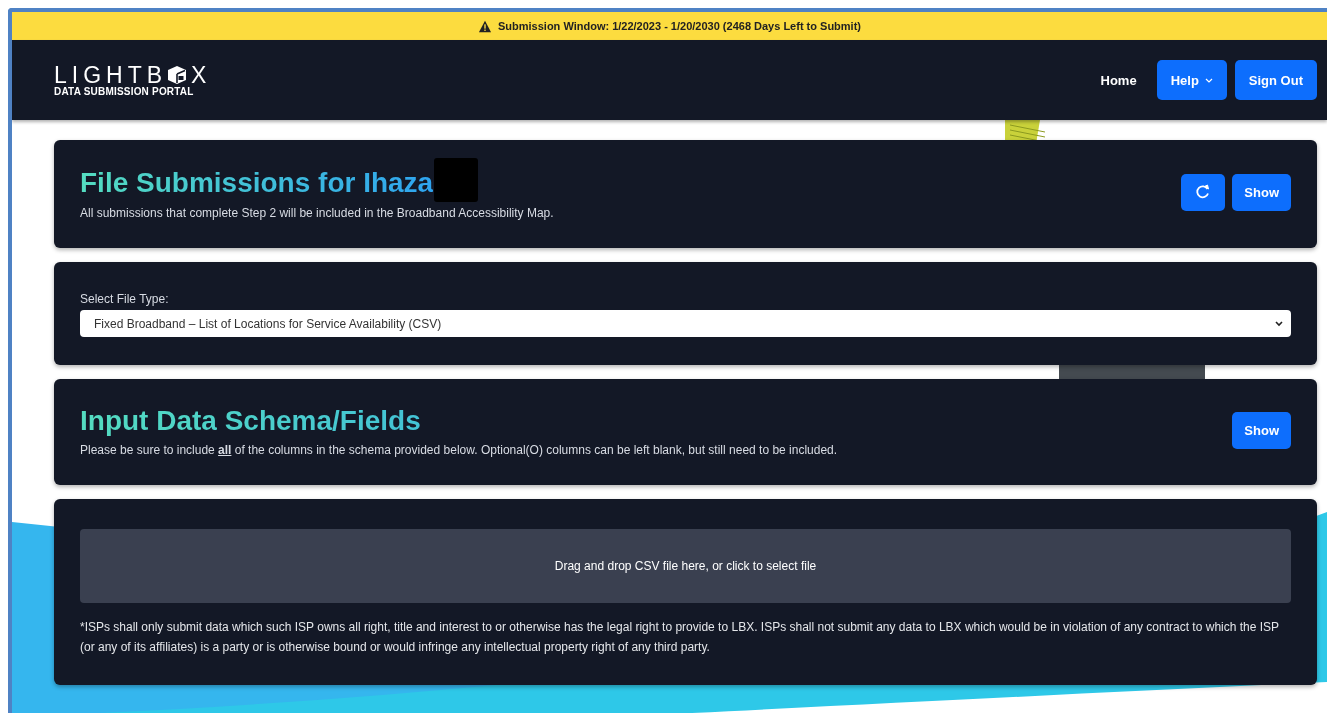 This screenshot has width=1327, height=713. What do you see at coordinates (685, 323) in the screenshot?
I see `file-type-select: Fixed Broadband – List of Locations for Service Availability (CSV)` at bounding box center [685, 323].